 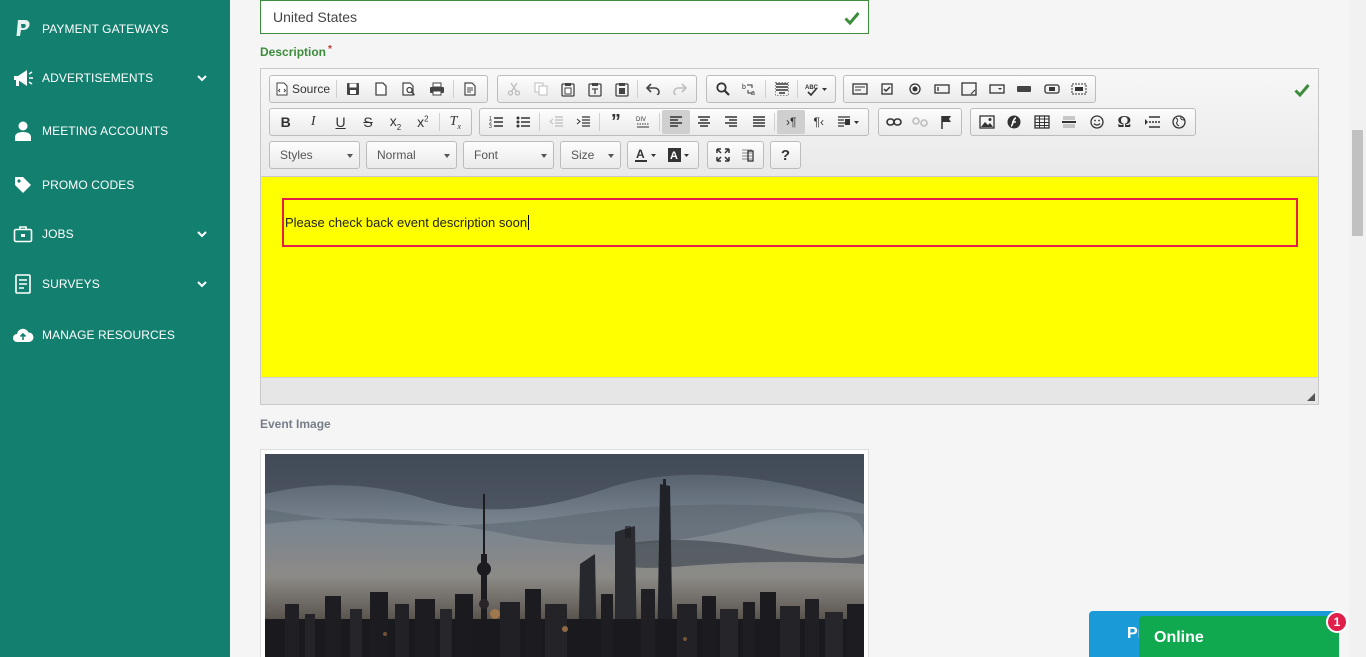 What do you see at coordinates (680, 89) in the screenshot?
I see `redo-button` at bounding box center [680, 89].